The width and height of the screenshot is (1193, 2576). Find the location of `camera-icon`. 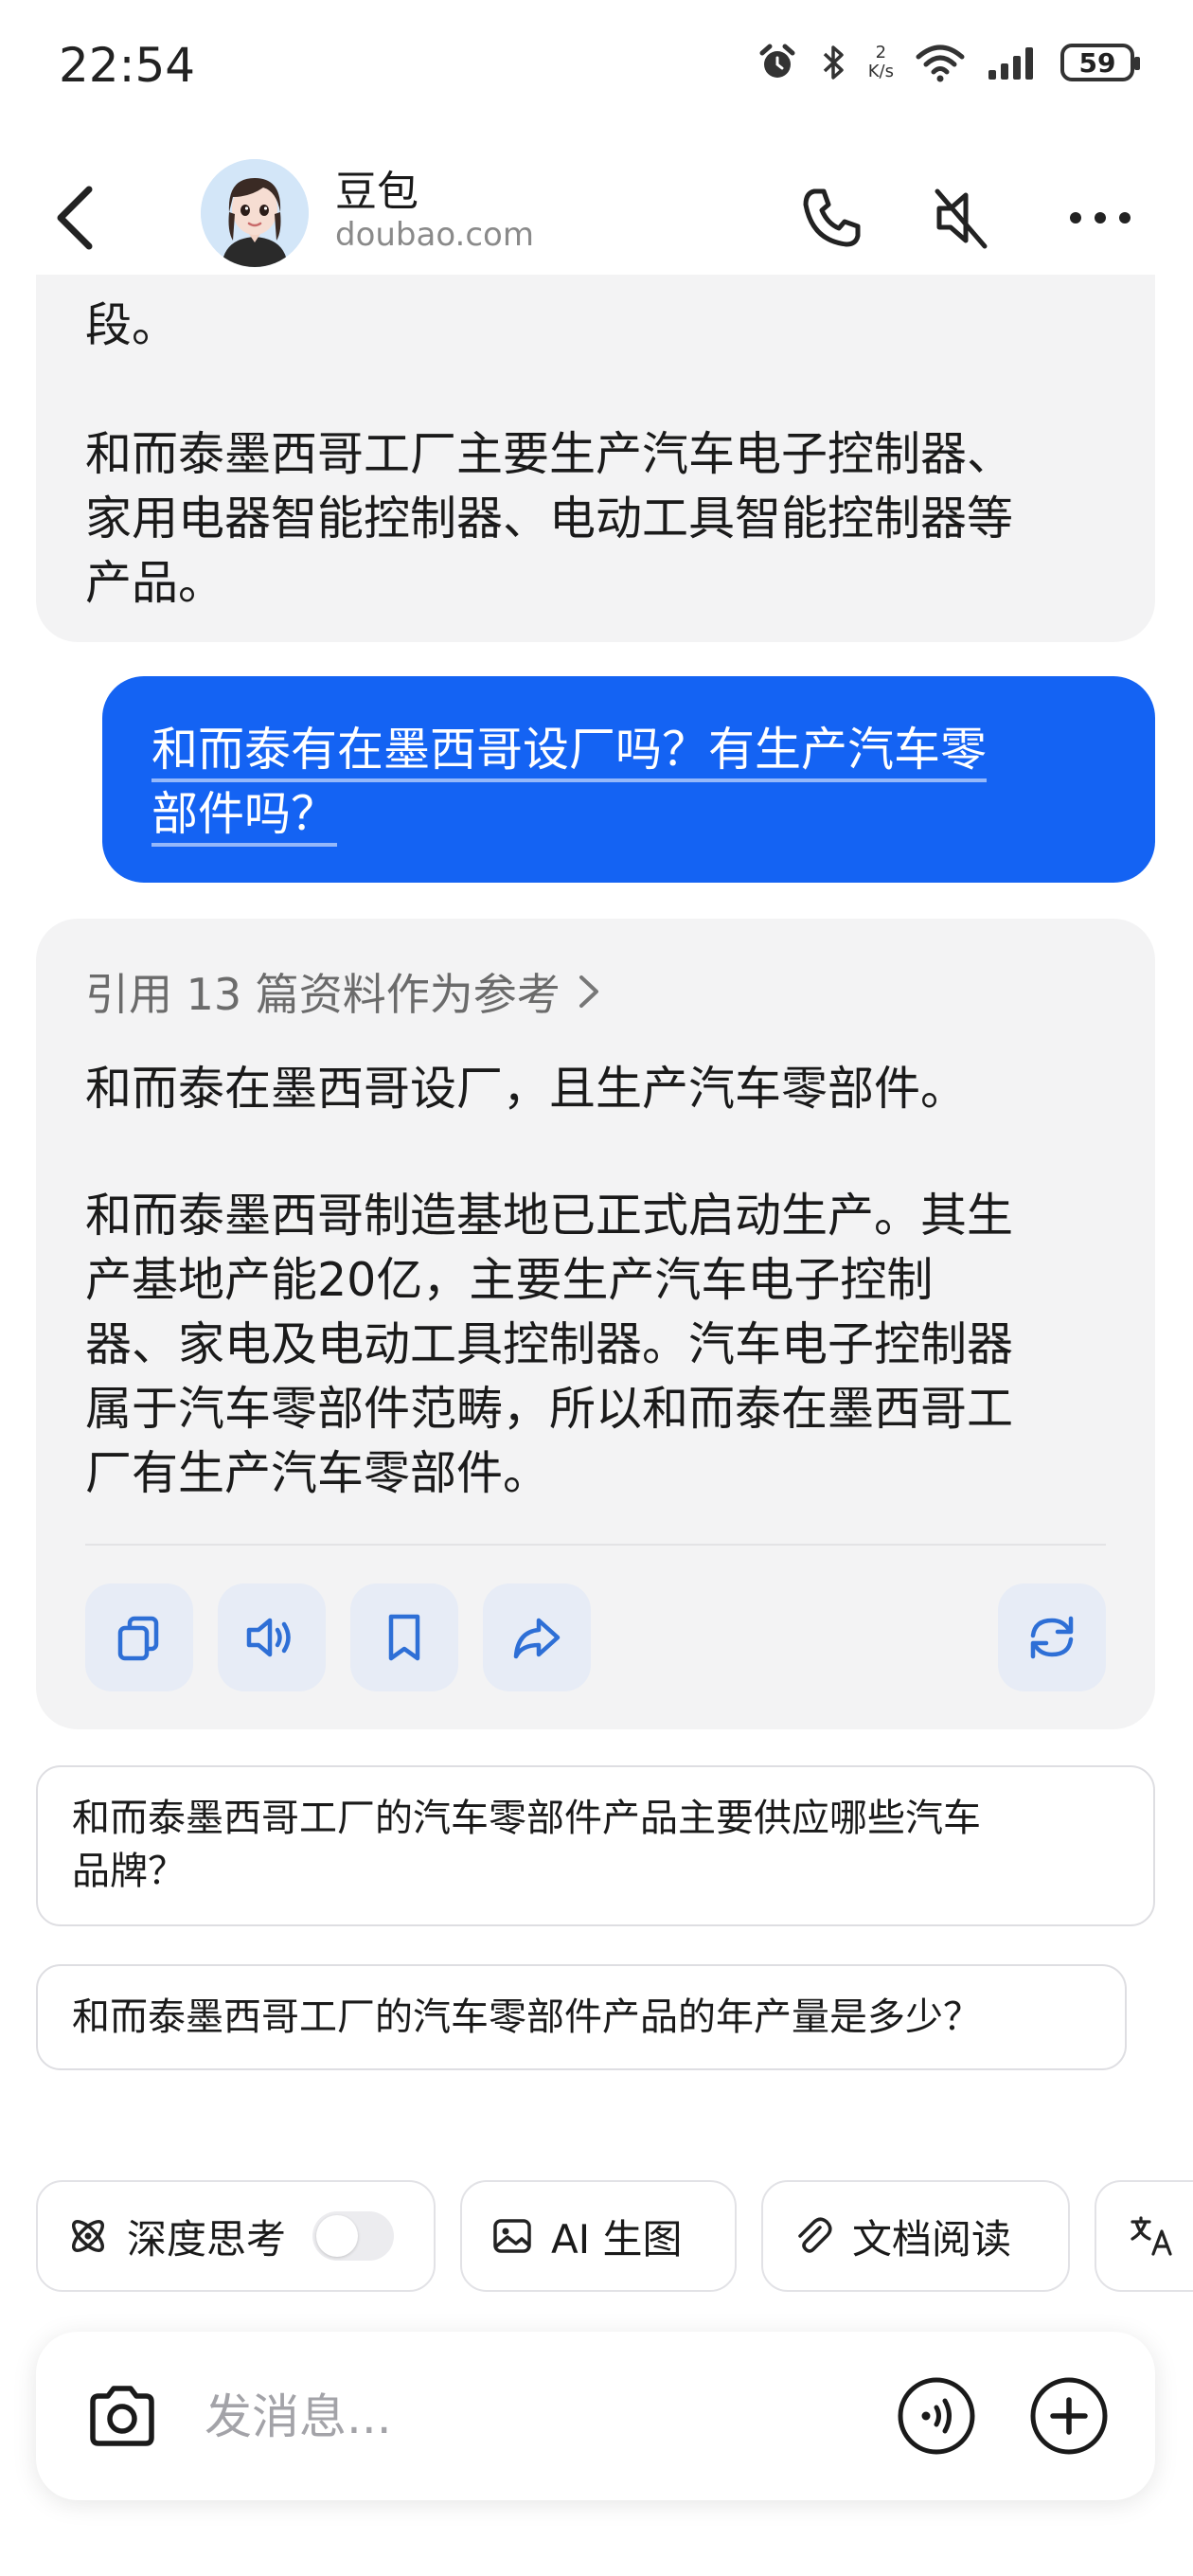

camera-icon is located at coordinates (122, 2416).